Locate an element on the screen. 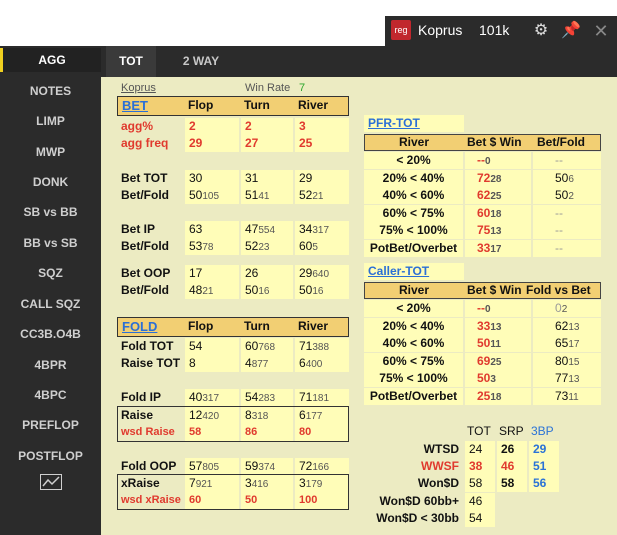  stat-cell: 54283 is located at coordinates (267, 397).